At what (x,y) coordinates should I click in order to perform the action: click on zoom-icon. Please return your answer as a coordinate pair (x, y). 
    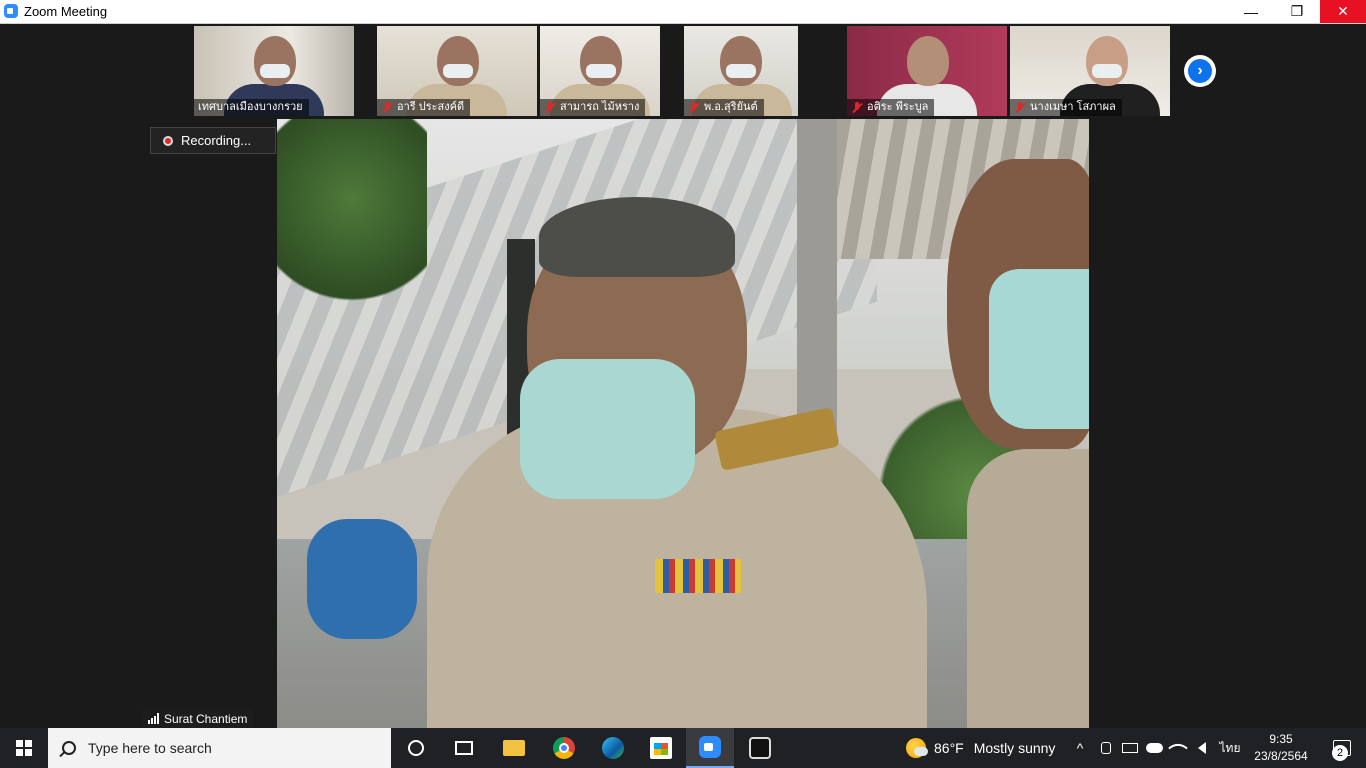
    Looking at the image, I should click on (710, 747).